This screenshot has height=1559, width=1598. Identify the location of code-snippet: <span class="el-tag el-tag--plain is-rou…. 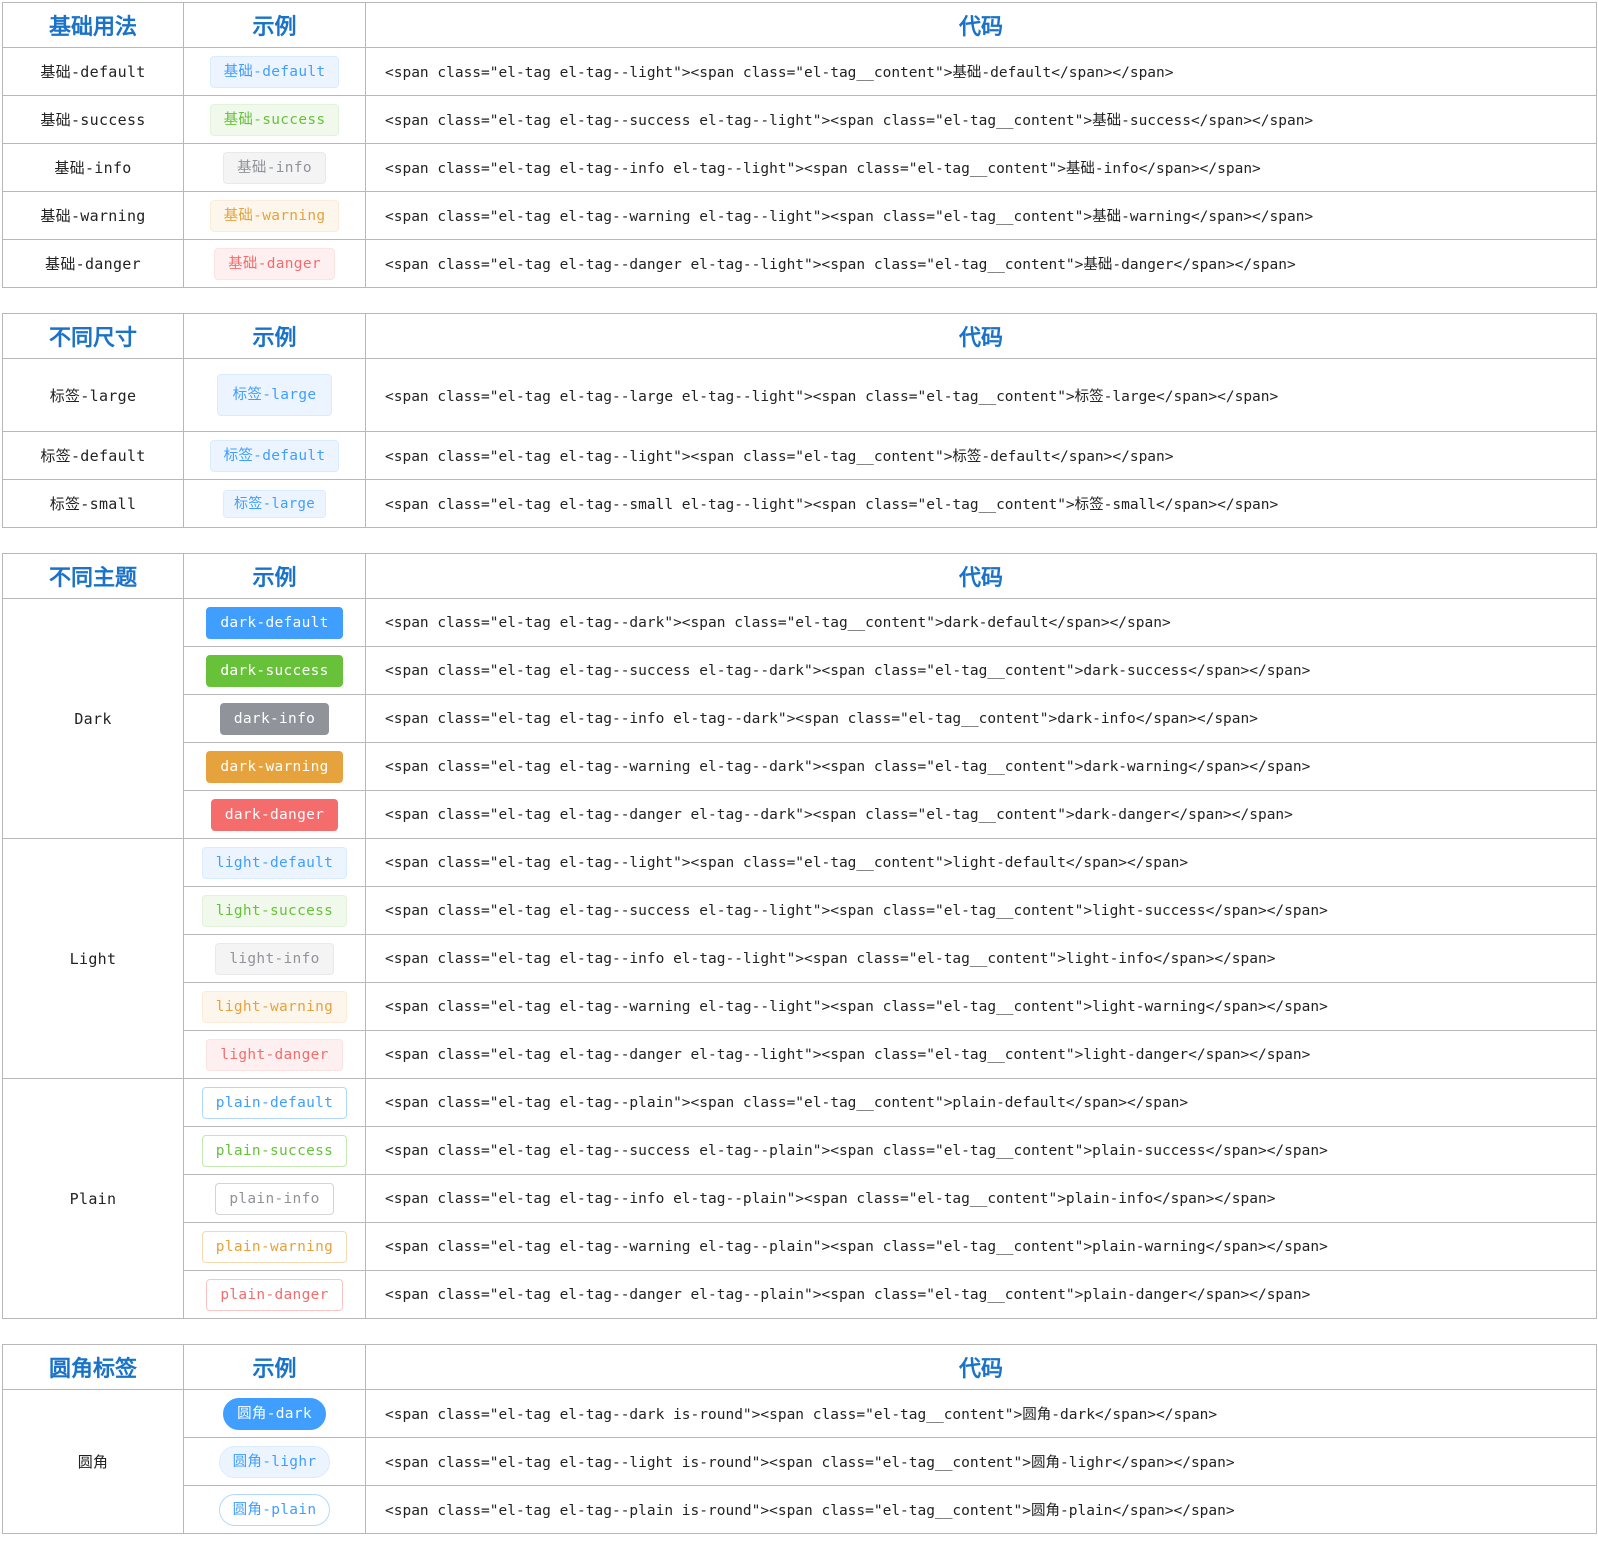
(981, 1509).